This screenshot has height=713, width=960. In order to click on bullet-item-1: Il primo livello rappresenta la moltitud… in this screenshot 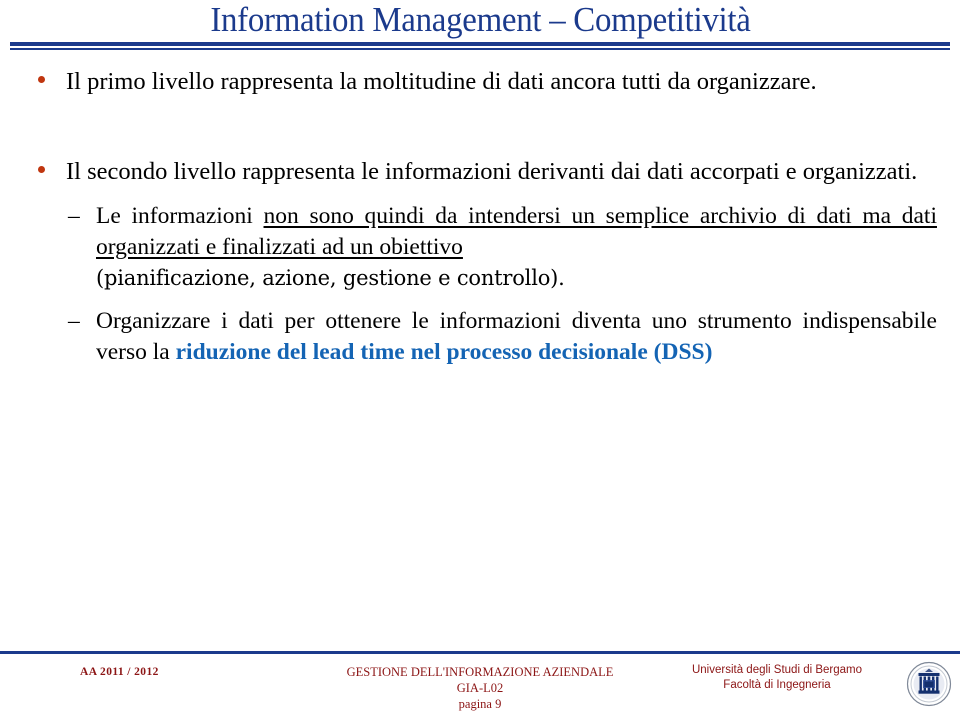, I will do `click(480, 82)`.